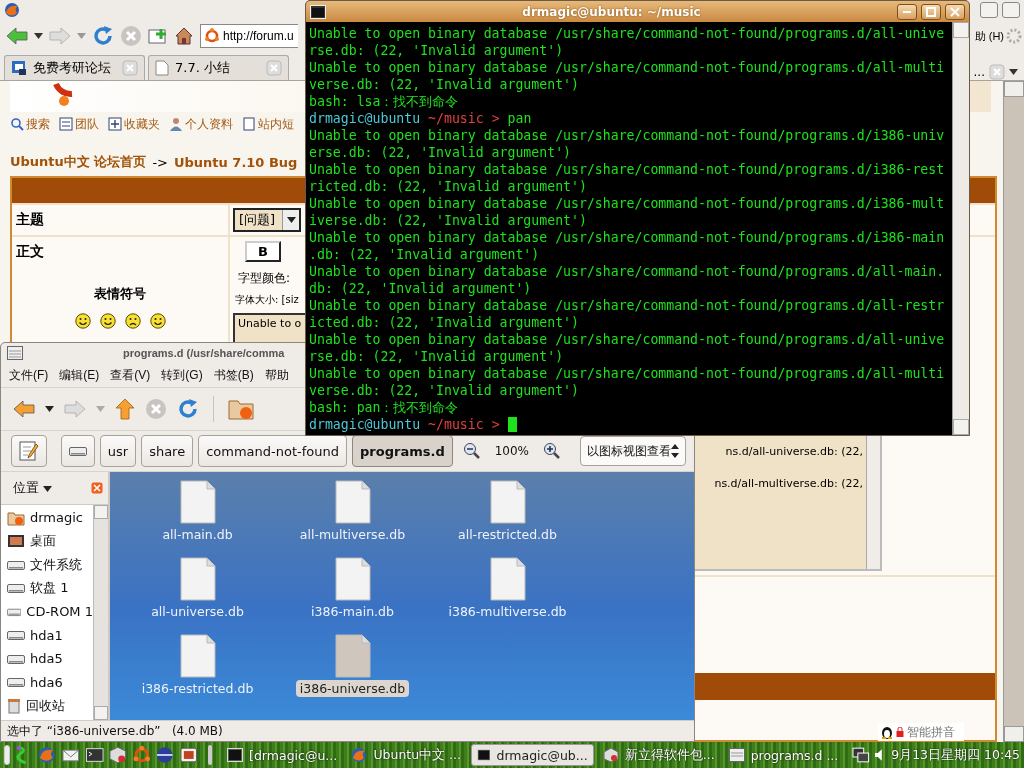 The width and height of the screenshot is (1024, 768). Describe the element at coordinates (352, 672) in the screenshot. I see `file-item: i386-universe.db` at that location.